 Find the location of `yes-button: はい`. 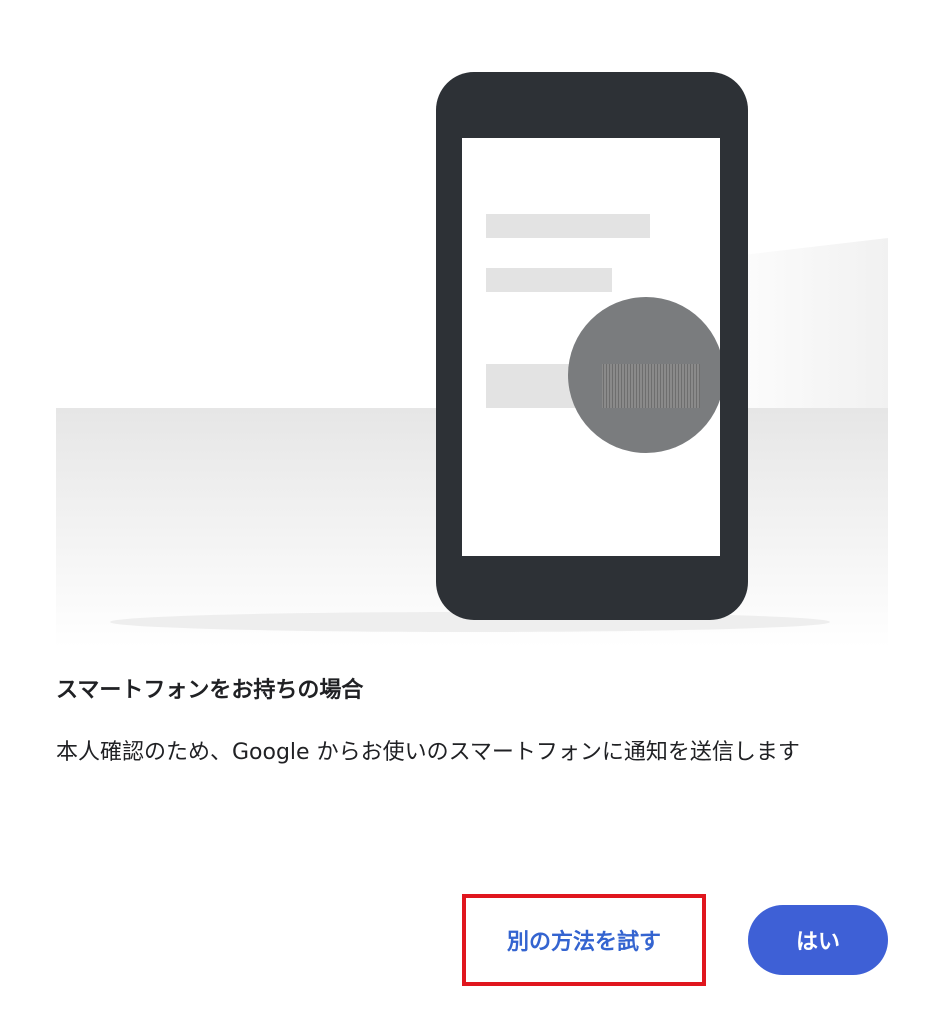

yes-button: はい is located at coordinates (818, 940).